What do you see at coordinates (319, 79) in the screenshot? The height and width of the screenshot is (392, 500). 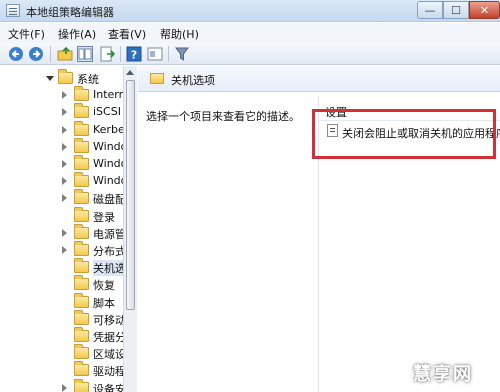 I see `details-header: 关机选项` at bounding box center [319, 79].